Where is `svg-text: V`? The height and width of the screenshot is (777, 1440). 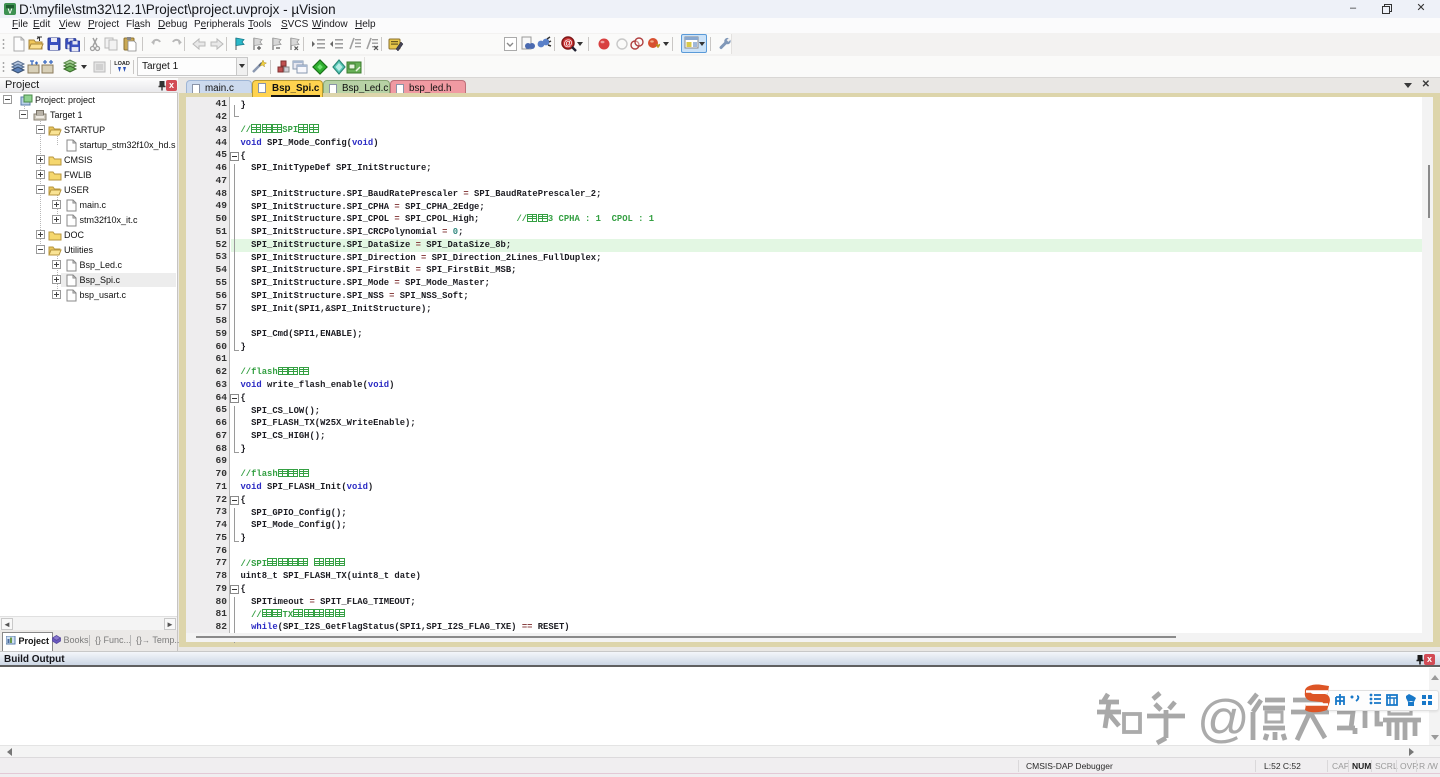
svg-text: V is located at coordinates (10, 12).